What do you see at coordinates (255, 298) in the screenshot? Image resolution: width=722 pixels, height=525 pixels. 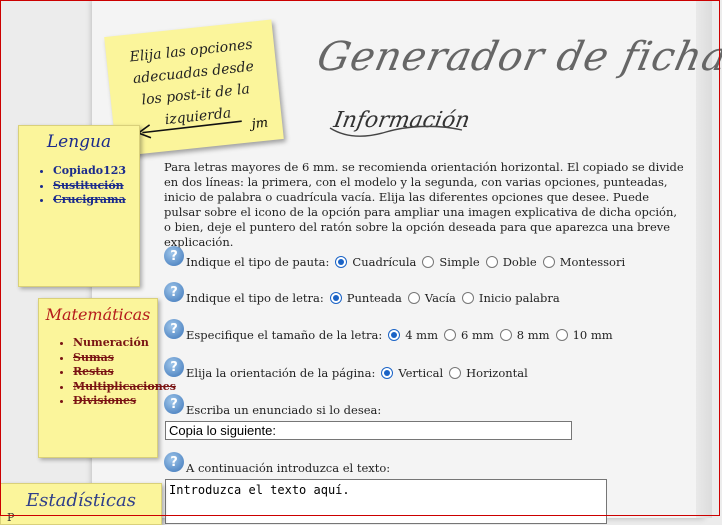 I see `question-label: Indique el tipo de letra:` at bounding box center [255, 298].